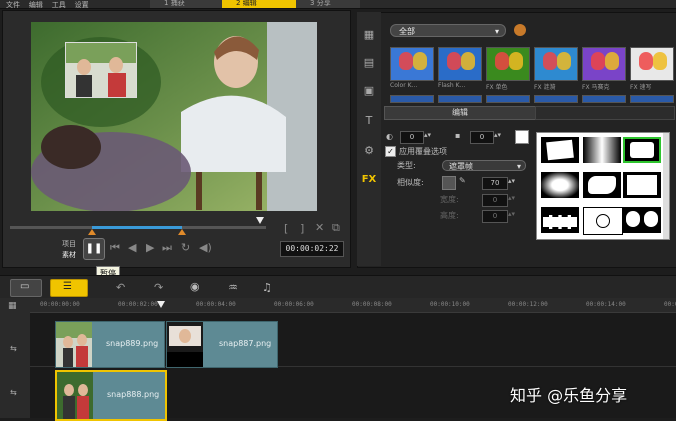  I want to click on similarity-label: 相似度:, so click(410, 182).